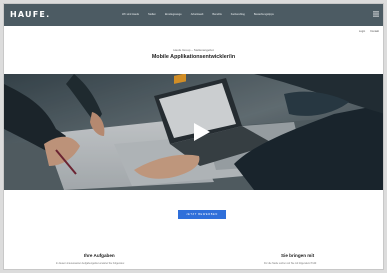 The width and height of the screenshot is (387, 273). What do you see at coordinates (193, 50) in the screenshot?
I see `job-eyebrow: Haufe Group – Stellenangebot` at bounding box center [193, 50].